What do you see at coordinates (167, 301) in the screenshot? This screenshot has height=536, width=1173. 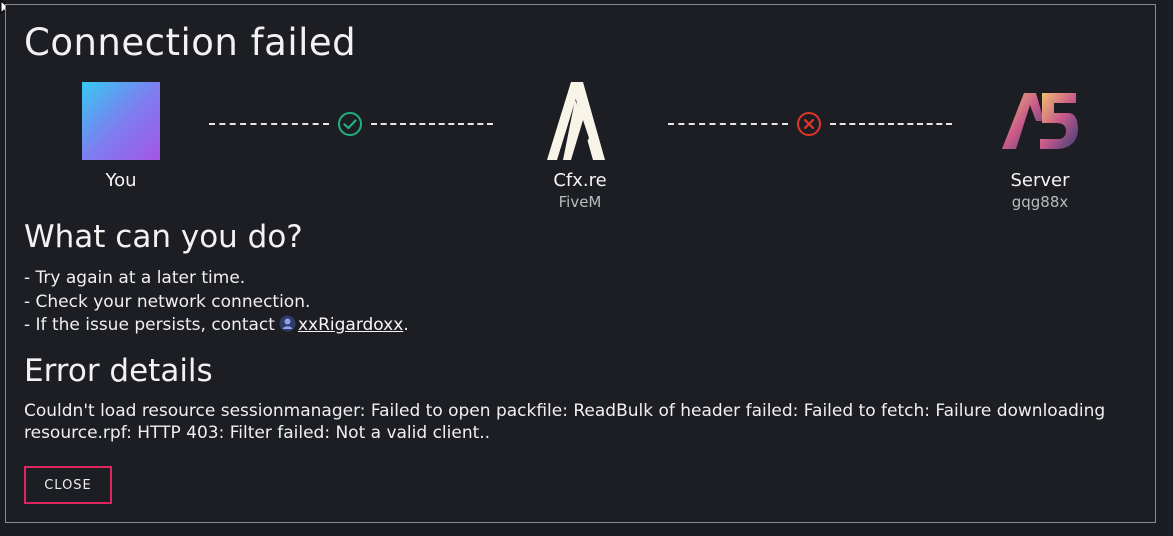 I see `help-item: - Check your network connection.` at bounding box center [167, 301].